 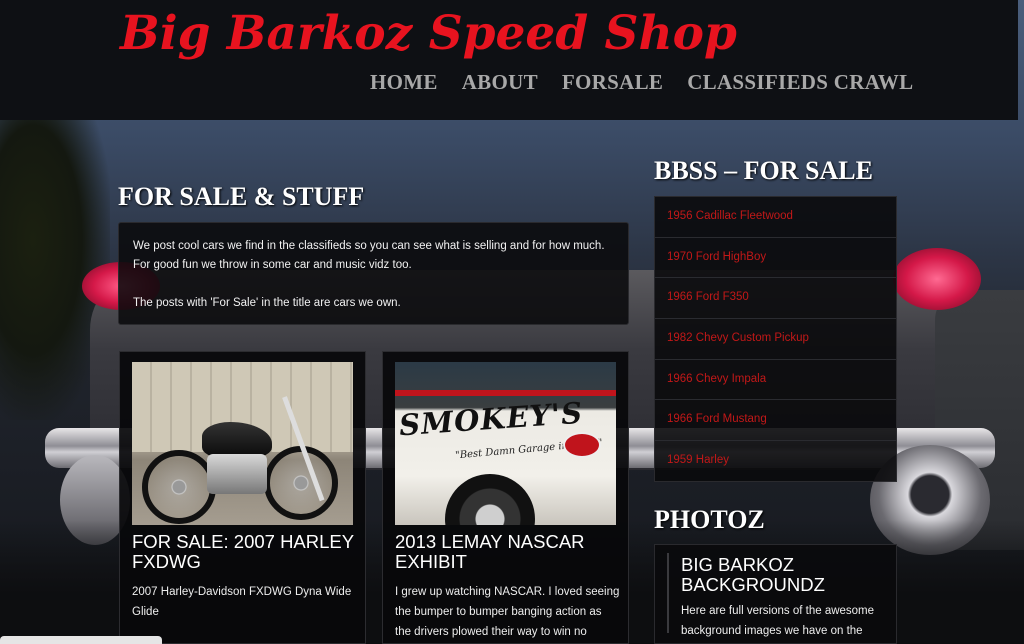 What do you see at coordinates (428, 33) in the screenshot?
I see `site-title: Big Barkoz Speed Shop` at bounding box center [428, 33].